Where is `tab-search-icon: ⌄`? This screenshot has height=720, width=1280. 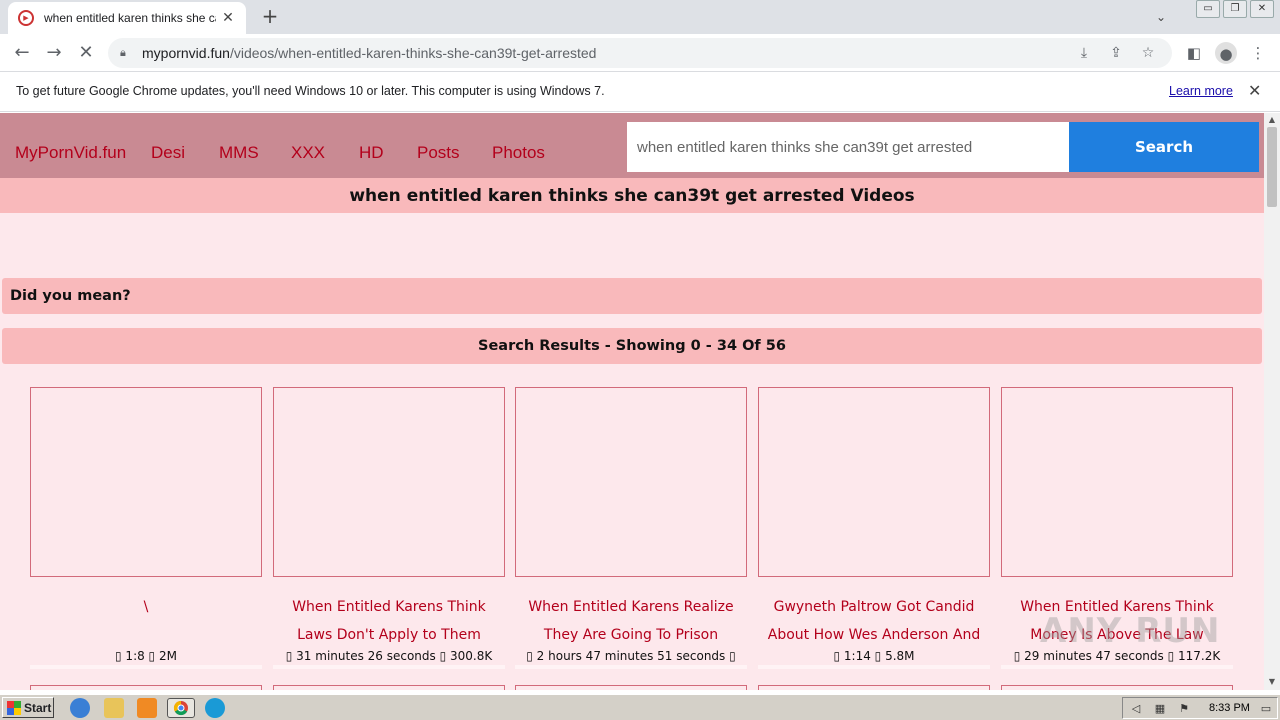 tab-search-icon: ⌄ is located at coordinates (1161, 17).